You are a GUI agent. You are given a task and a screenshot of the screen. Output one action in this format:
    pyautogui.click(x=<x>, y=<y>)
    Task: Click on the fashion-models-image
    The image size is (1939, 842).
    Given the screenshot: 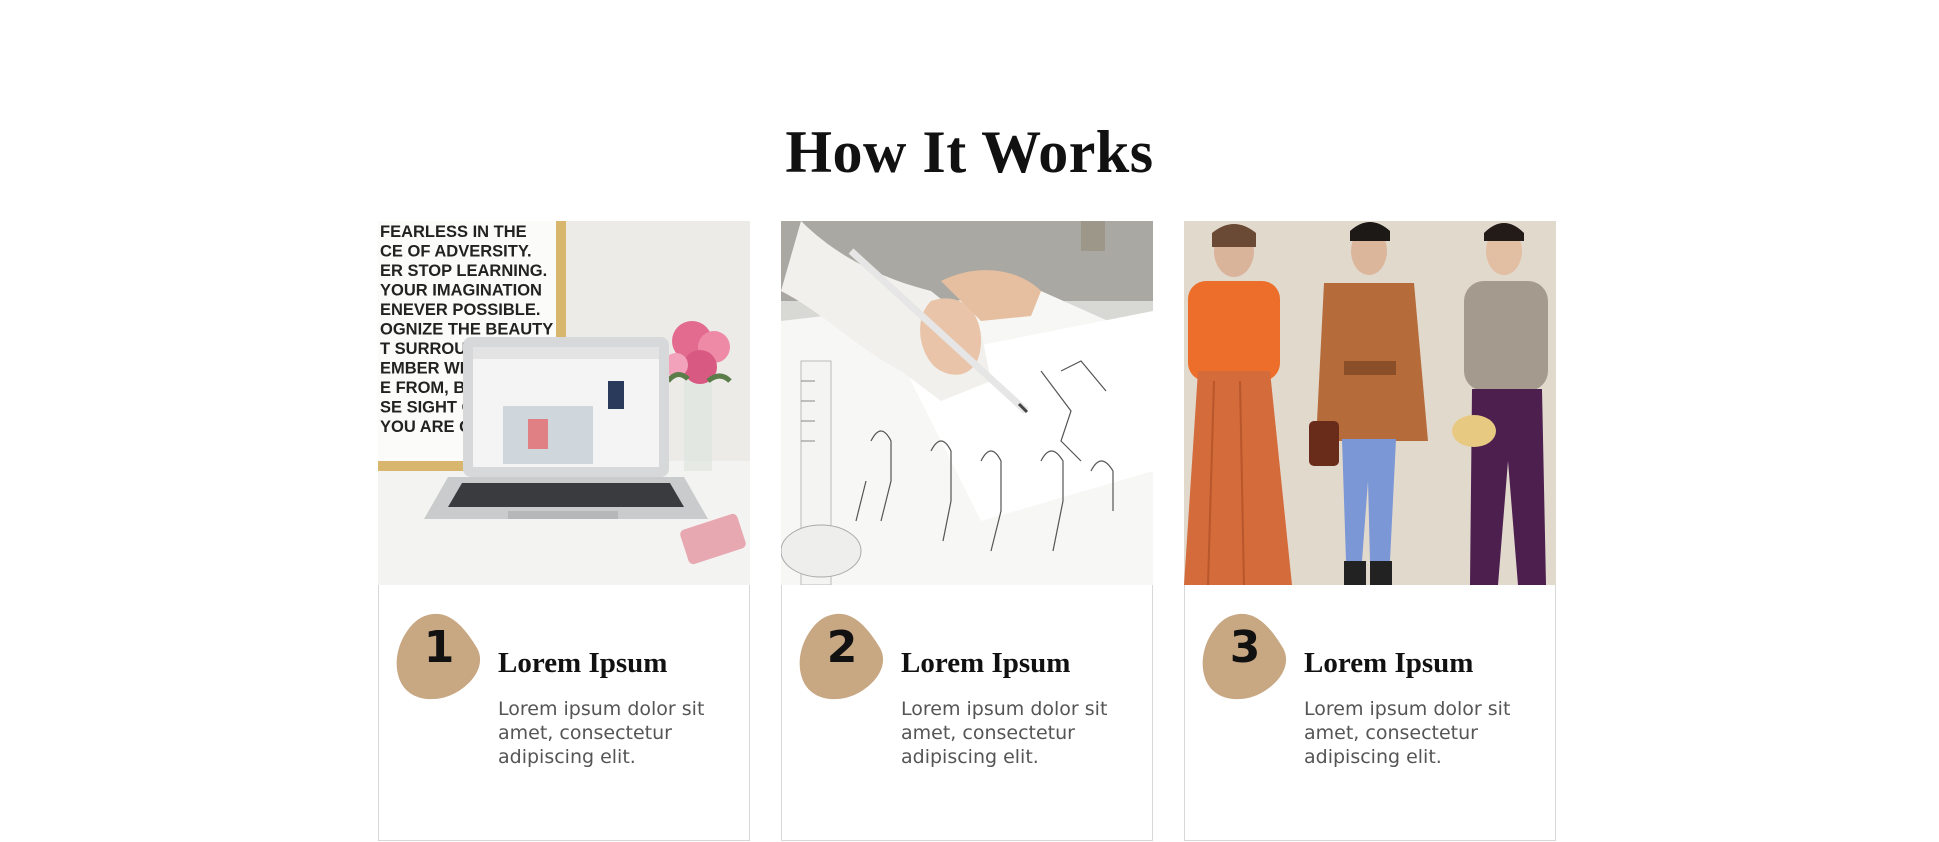 What is the action you would take?
    pyautogui.click(x=1370, y=403)
    